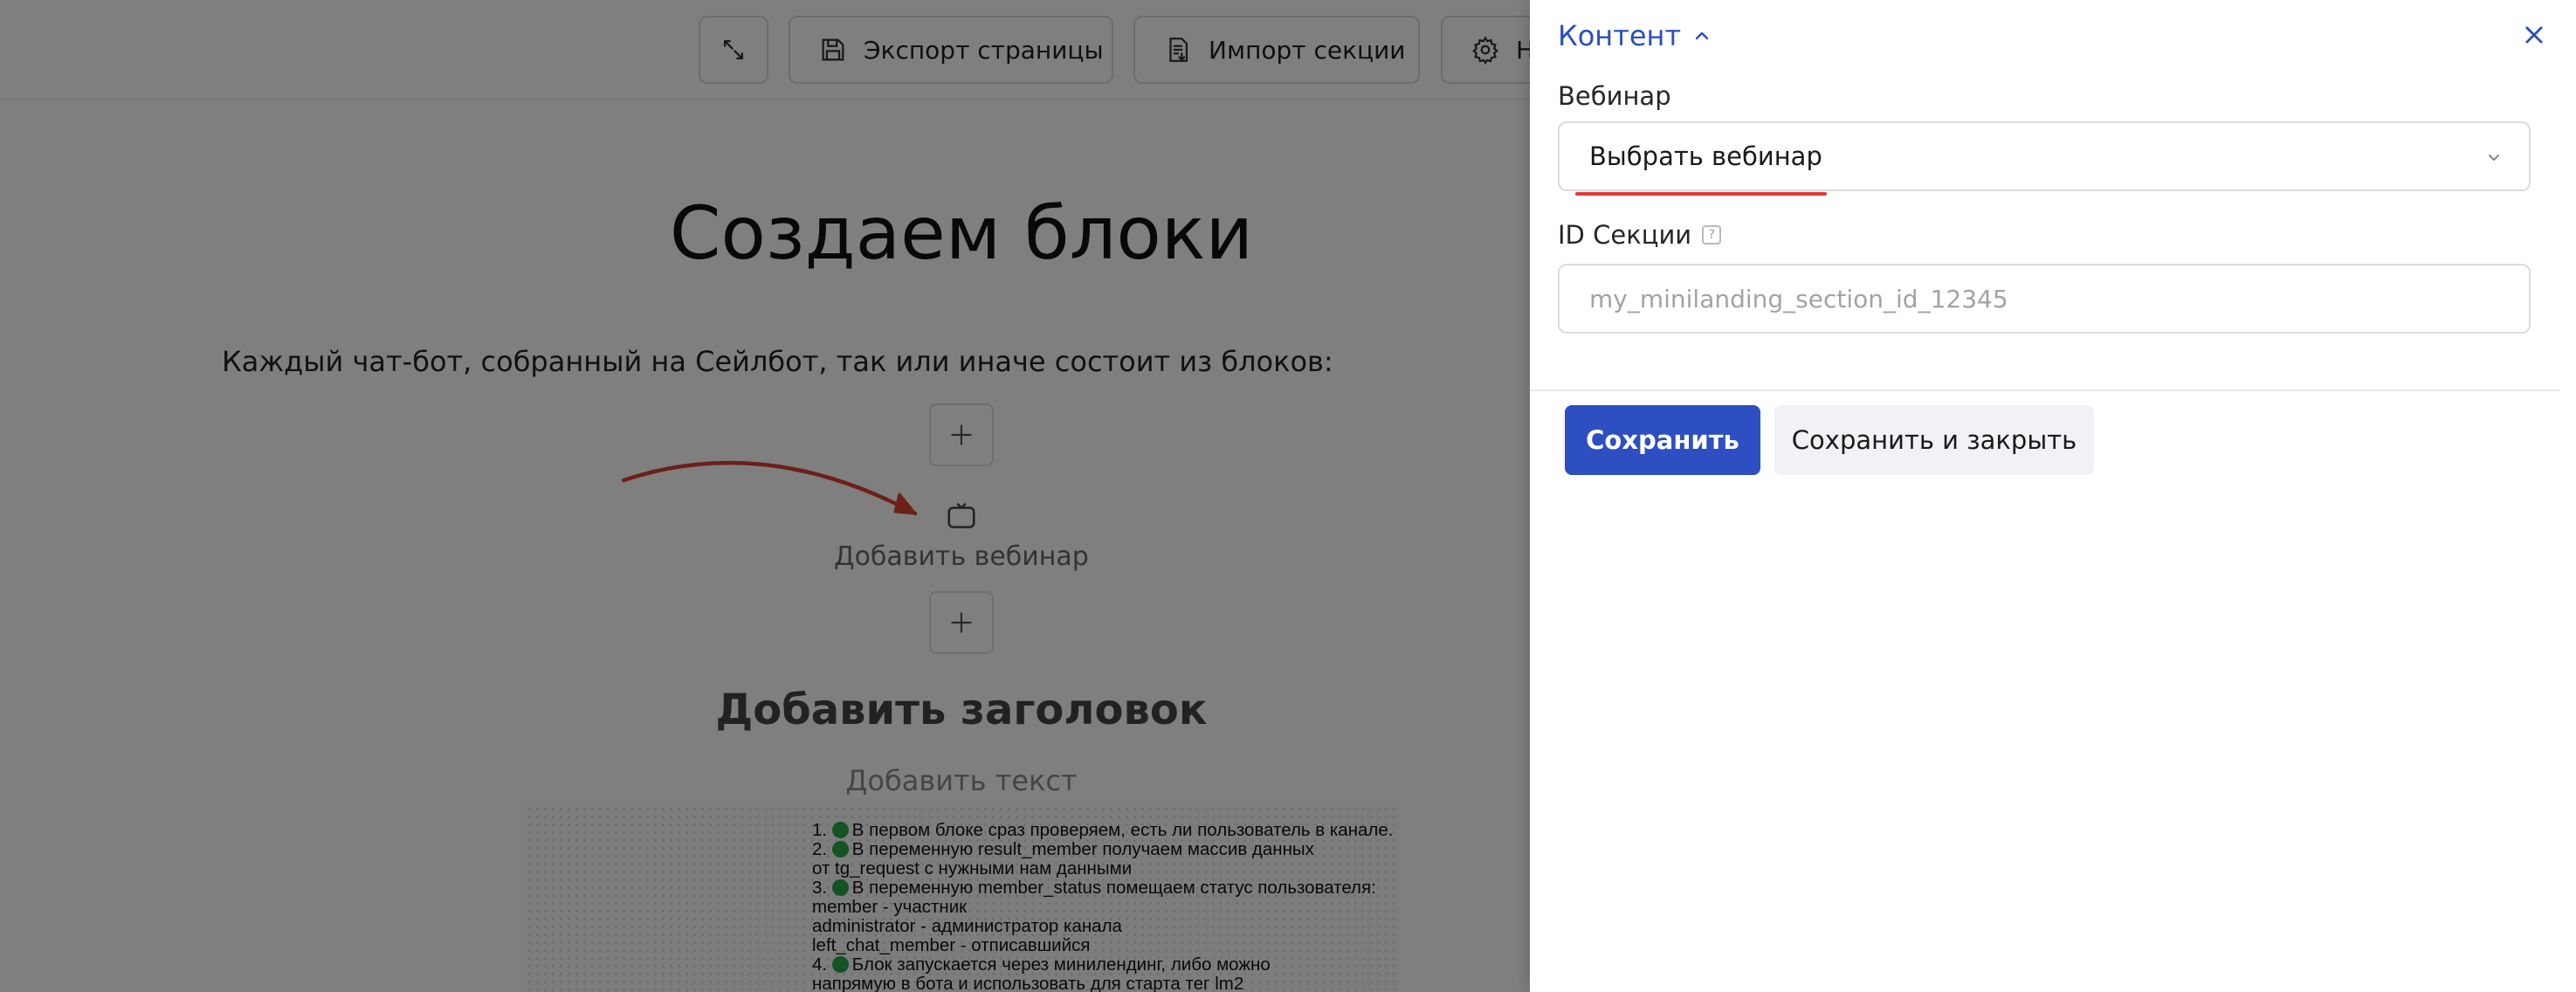 Image resolution: width=2576 pixels, height=992 pixels. I want to click on webinar-label: Вебинар, so click(1614, 96).